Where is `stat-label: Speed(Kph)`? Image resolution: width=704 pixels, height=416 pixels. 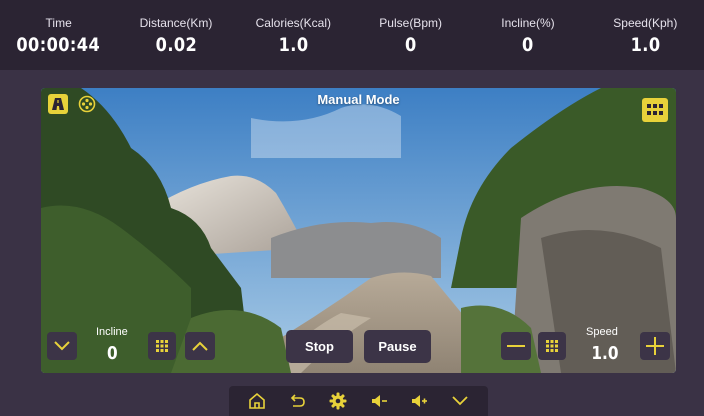
stat-label: Speed(Kph) is located at coordinates (645, 23).